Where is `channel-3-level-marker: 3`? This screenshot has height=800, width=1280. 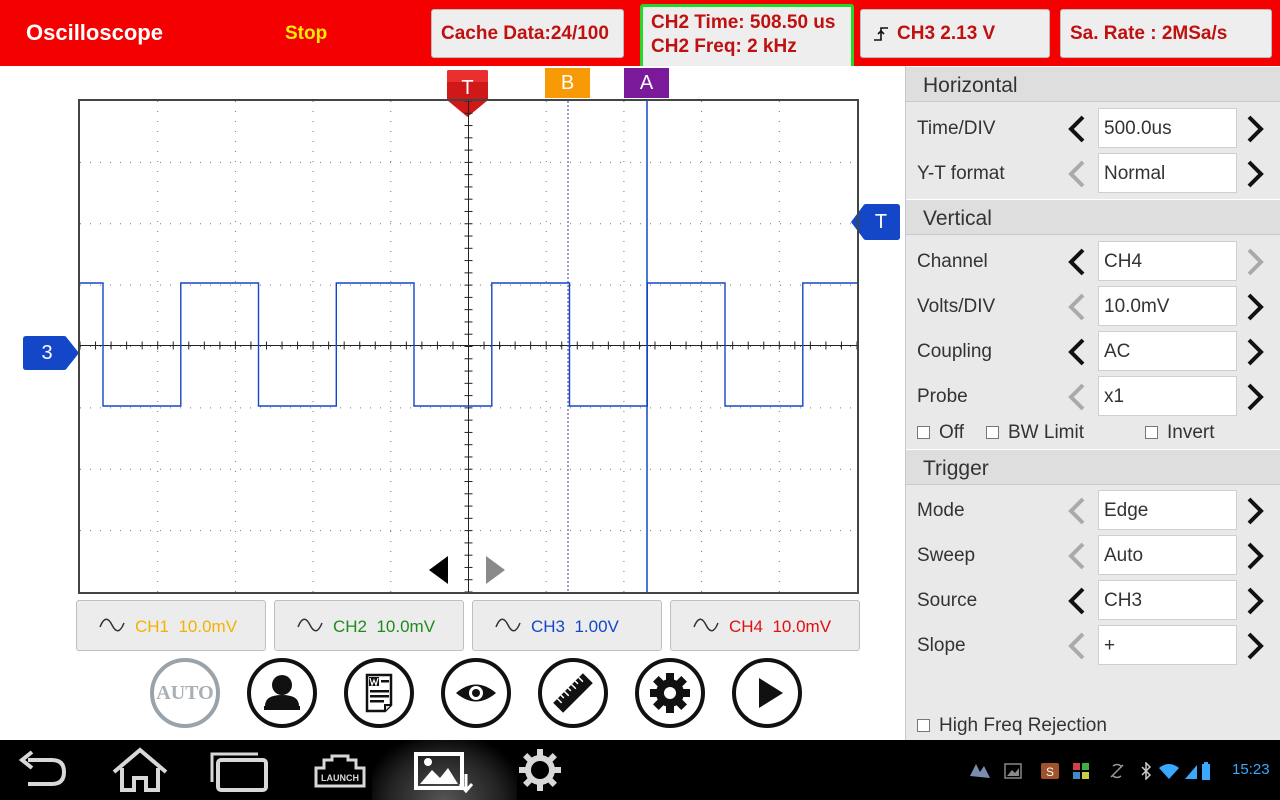 channel-3-level-marker: 3 is located at coordinates (51, 353).